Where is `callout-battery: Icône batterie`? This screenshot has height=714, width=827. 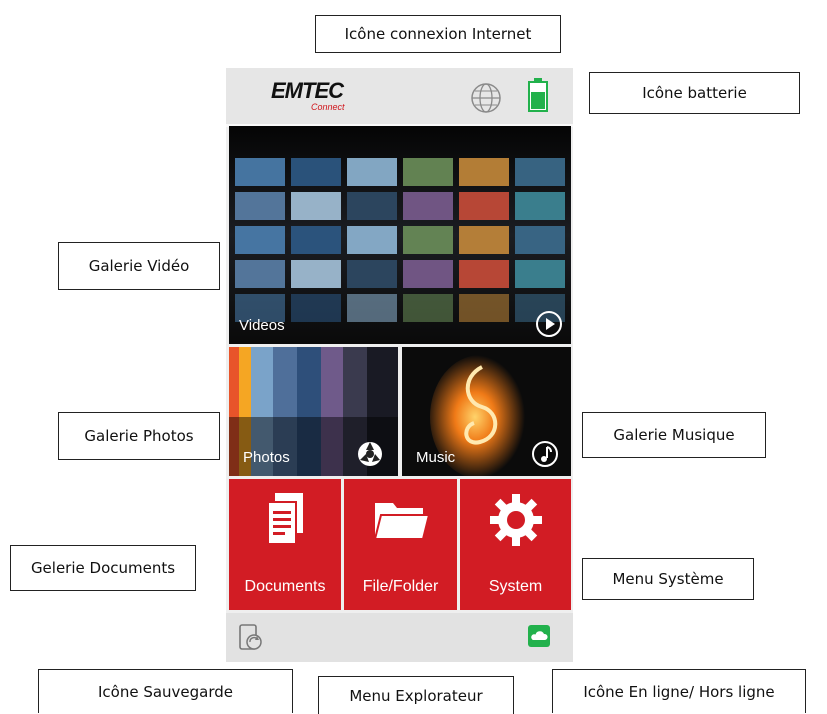 callout-battery: Icône batterie is located at coordinates (694, 93).